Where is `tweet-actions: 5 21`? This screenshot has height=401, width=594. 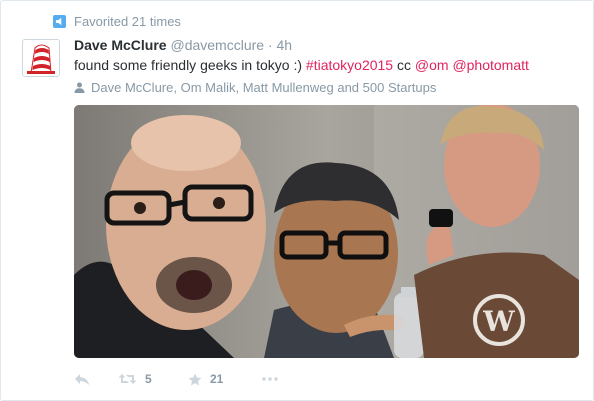 tweet-actions: 5 21 is located at coordinates (176, 379).